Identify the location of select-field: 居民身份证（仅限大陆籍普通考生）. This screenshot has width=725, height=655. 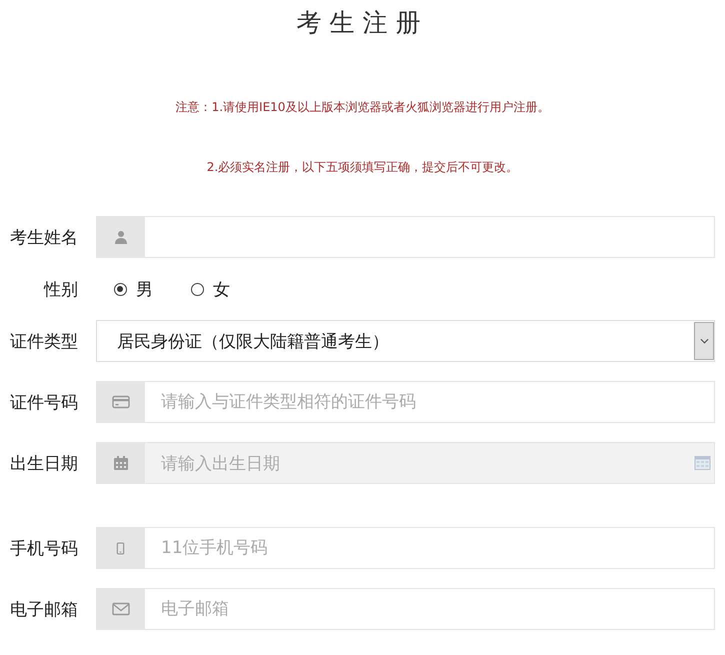
(405, 341).